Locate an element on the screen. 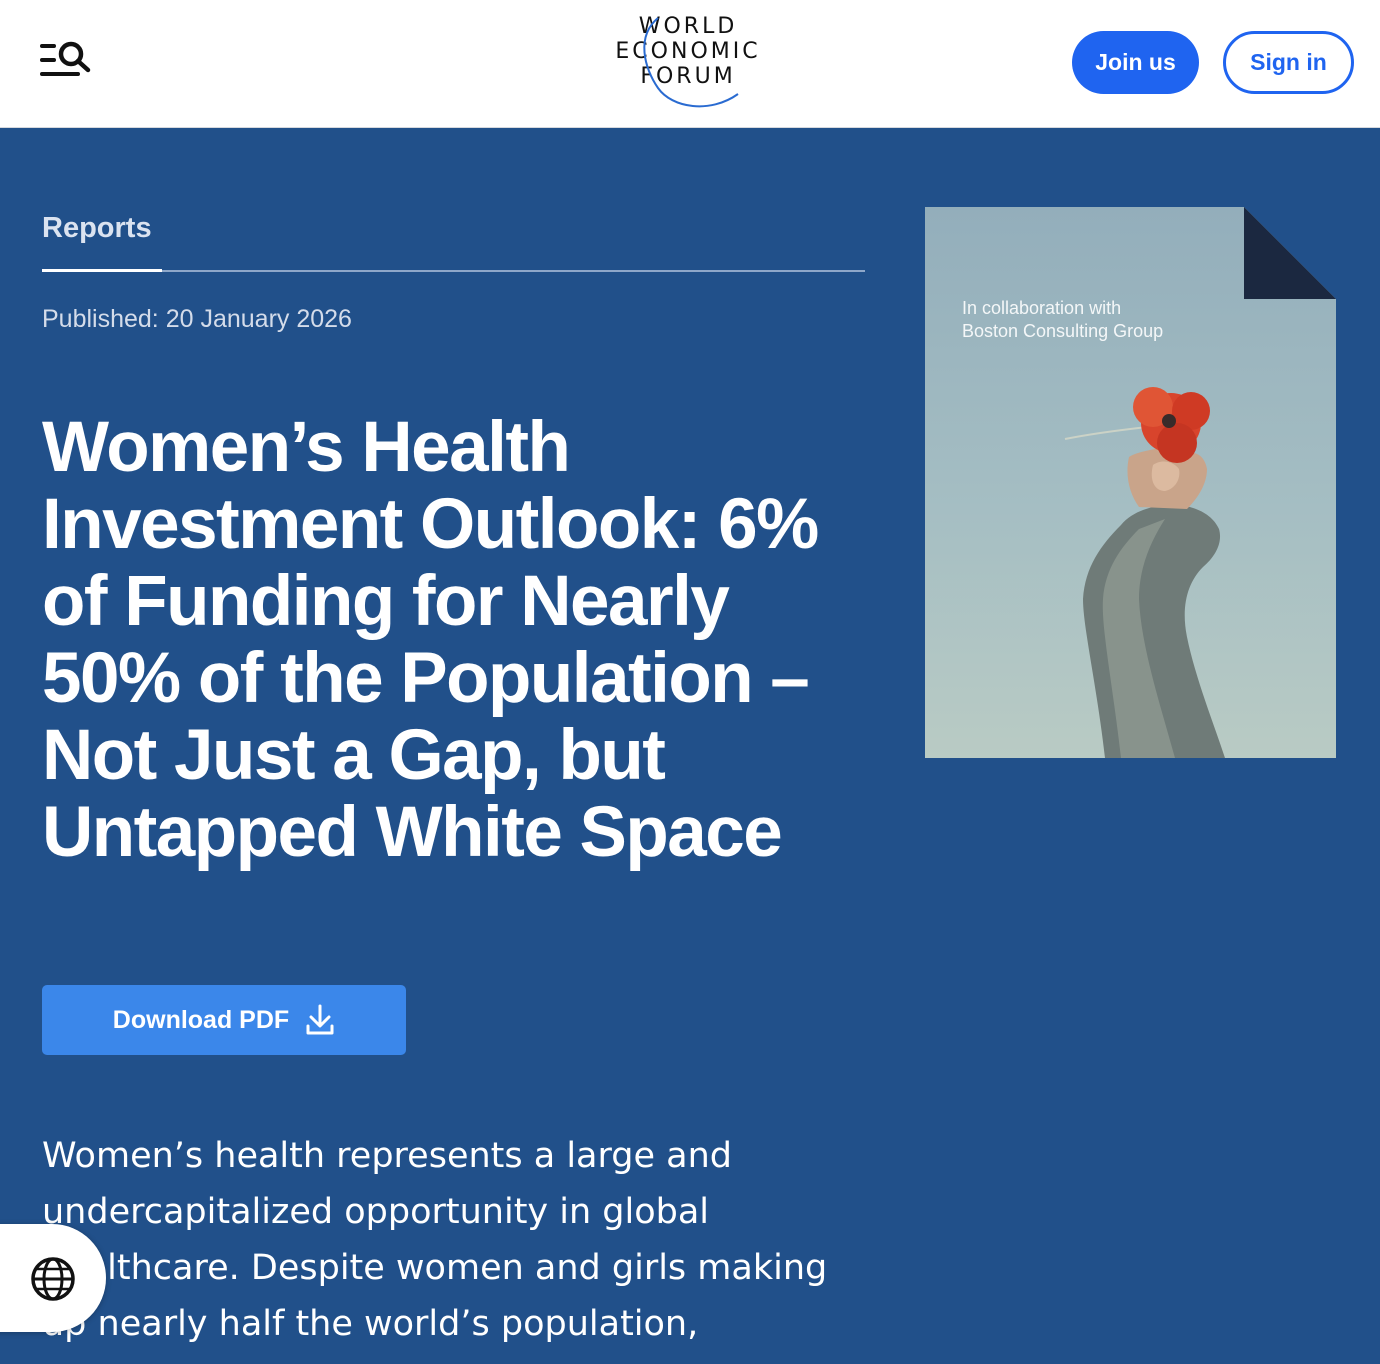 Image resolution: width=1380 pixels, height=1364 pixels. wef-logo: WORLD ECONOMIC FORUM is located at coordinates (688, 62).